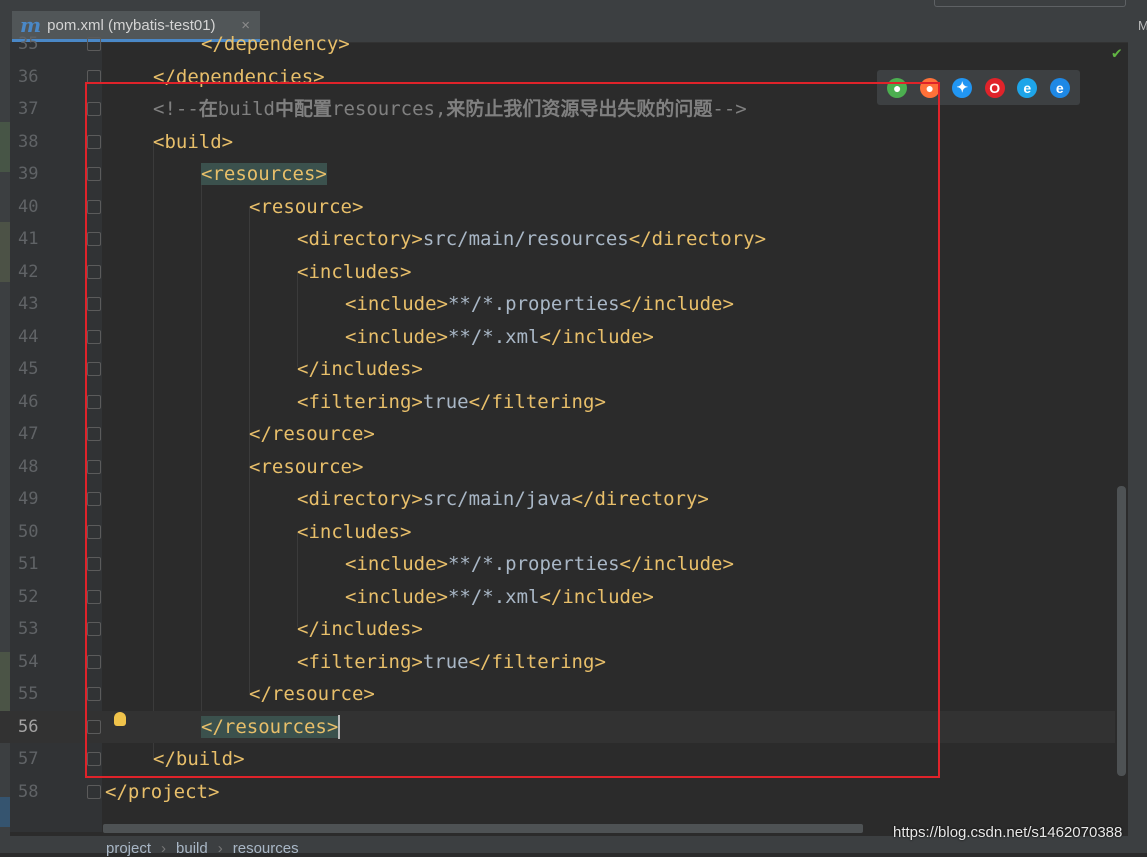  What do you see at coordinates (557, 694) in the screenshot?
I see `code-line: 55 </resource>` at bounding box center [557, 694].